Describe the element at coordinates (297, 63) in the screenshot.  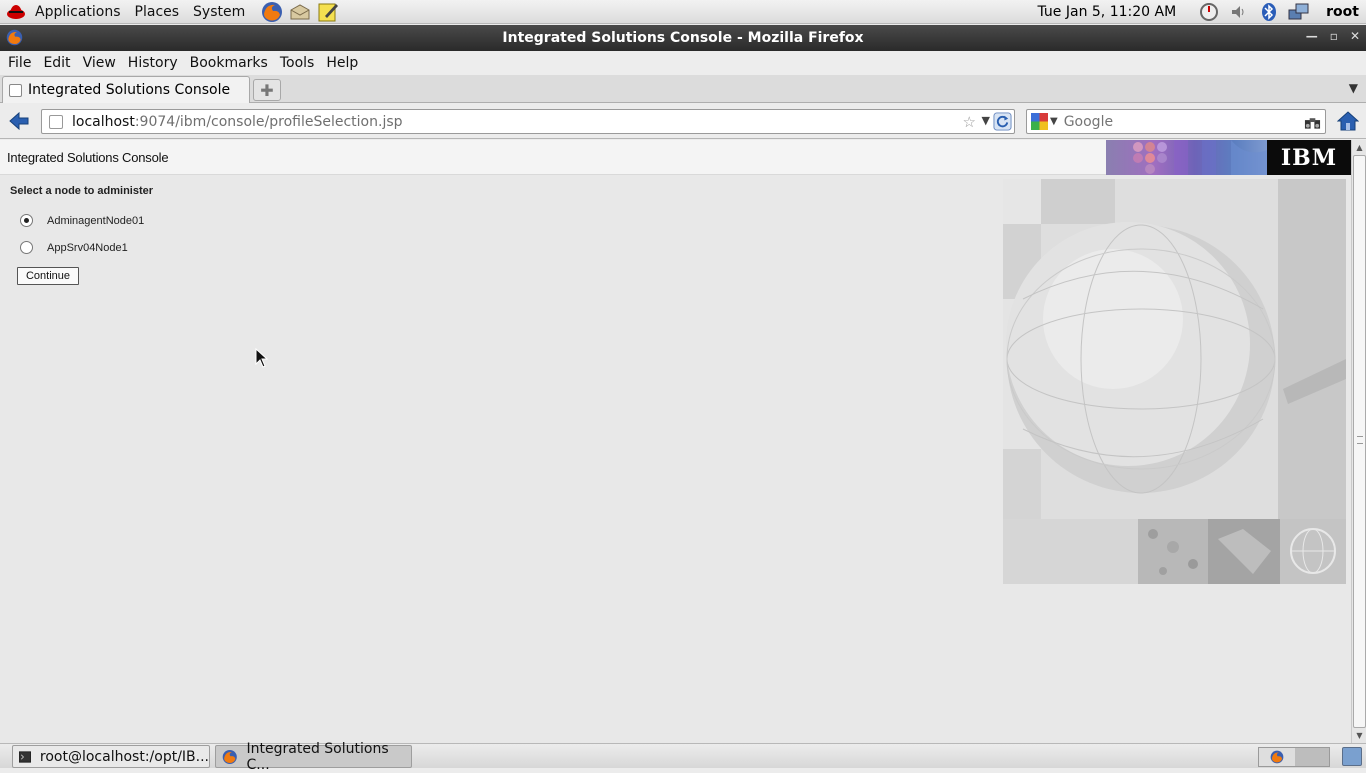
I see `menu-tools: Tools` at that location.